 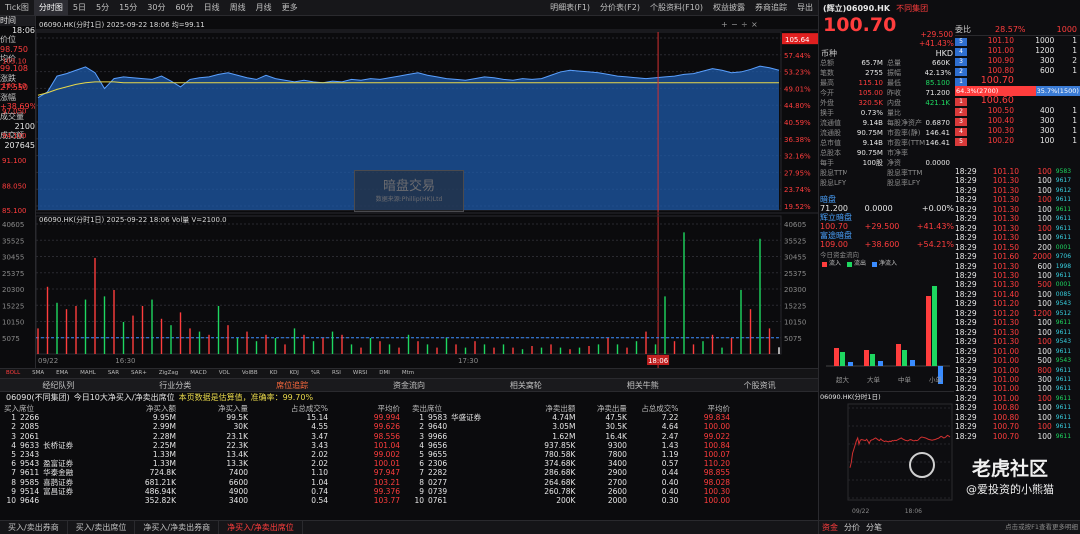 What do you see at coordinates (204, 472) in the screenshot?
I see `table-row: 7 9611 华泰金融 724.8K 7400 1.10 97.947` at bounding box center [204, 472].